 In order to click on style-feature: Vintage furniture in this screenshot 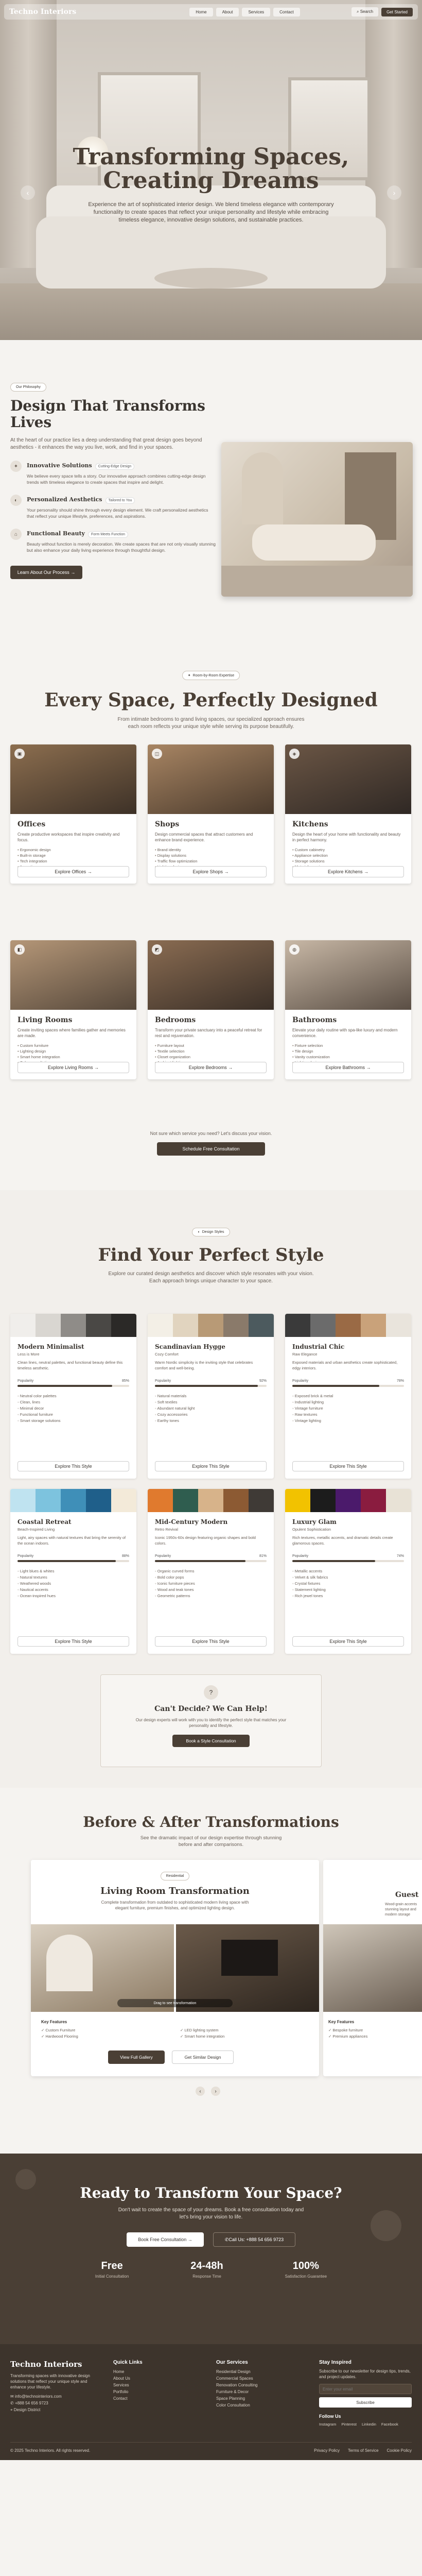, I will do `click(348, 1408)`.